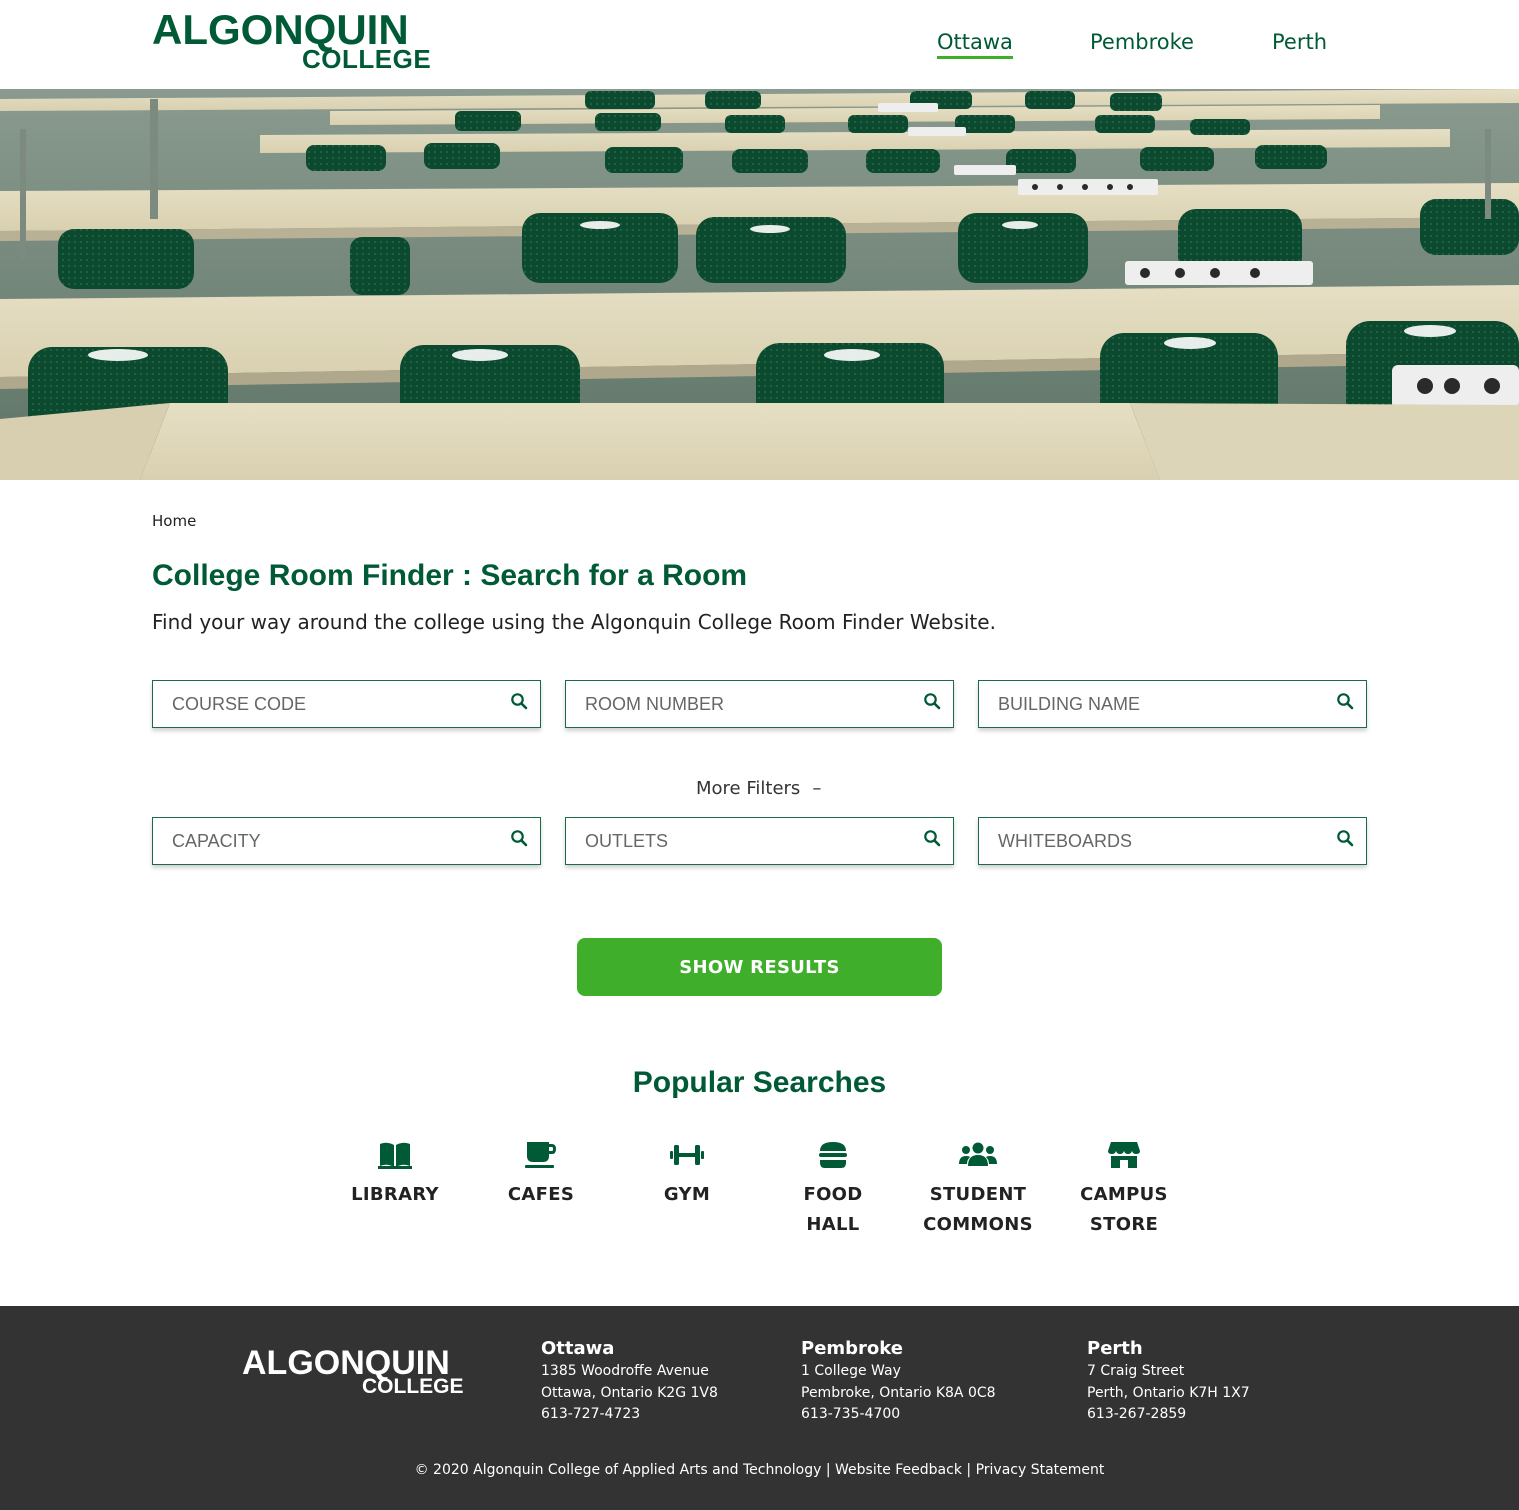 The height and width of the screenshot is (1510, 1519). I want to click on campus-phone: 613-735-4700, so click(898, 1415).